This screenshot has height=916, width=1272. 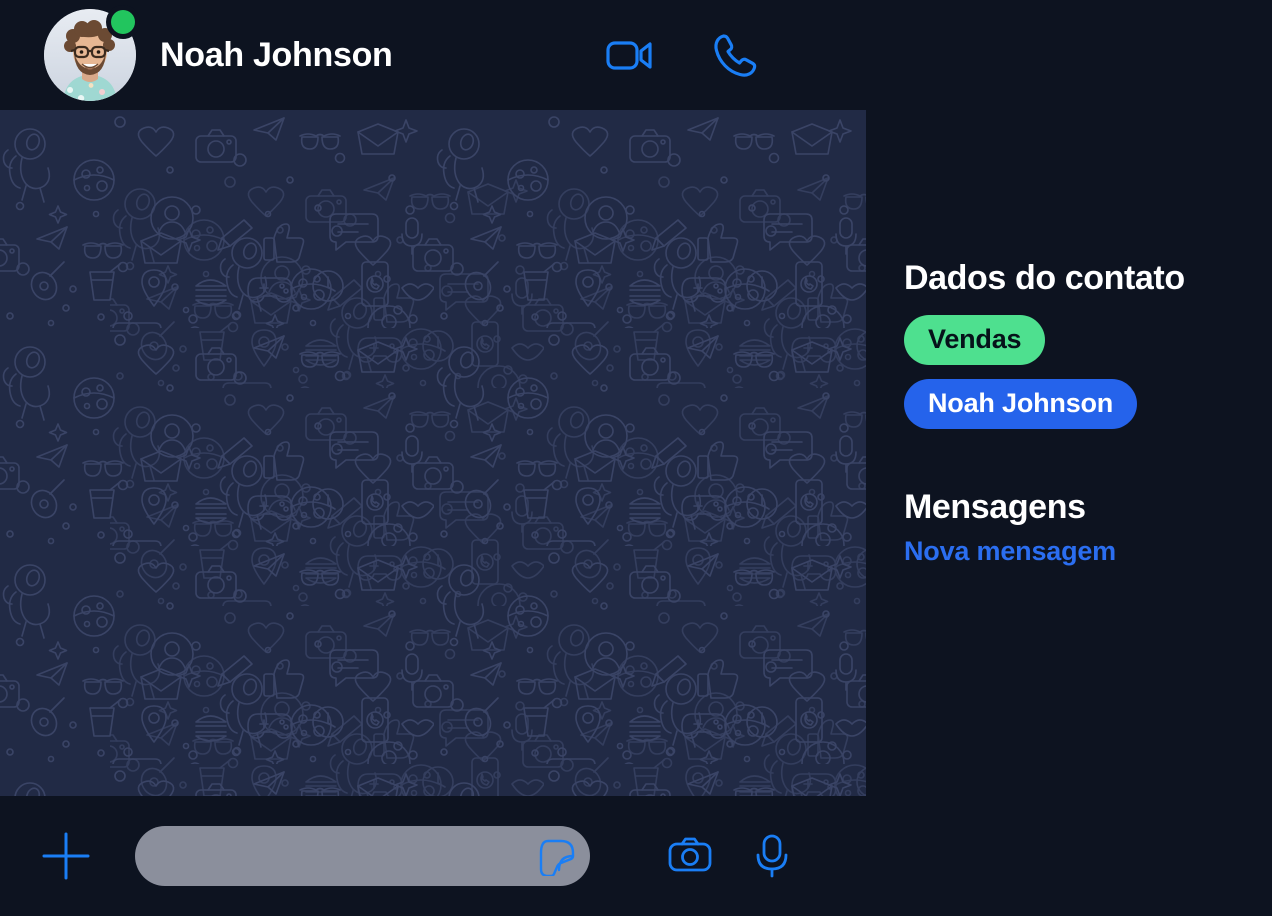 I want to click on avatar, so click(x=92, y=53).